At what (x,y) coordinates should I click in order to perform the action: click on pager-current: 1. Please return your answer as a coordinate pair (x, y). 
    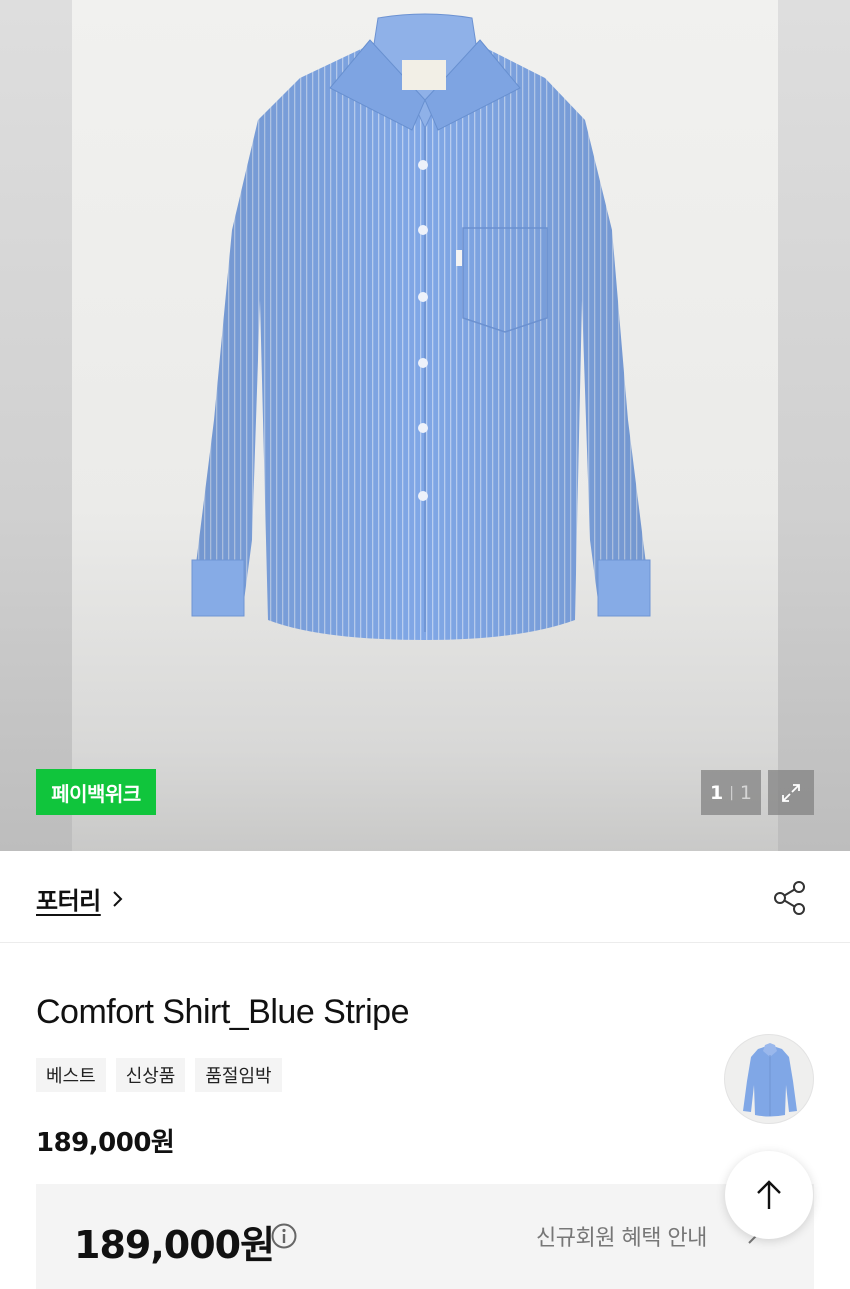
    Looking at the image, I should click on (716, 792).